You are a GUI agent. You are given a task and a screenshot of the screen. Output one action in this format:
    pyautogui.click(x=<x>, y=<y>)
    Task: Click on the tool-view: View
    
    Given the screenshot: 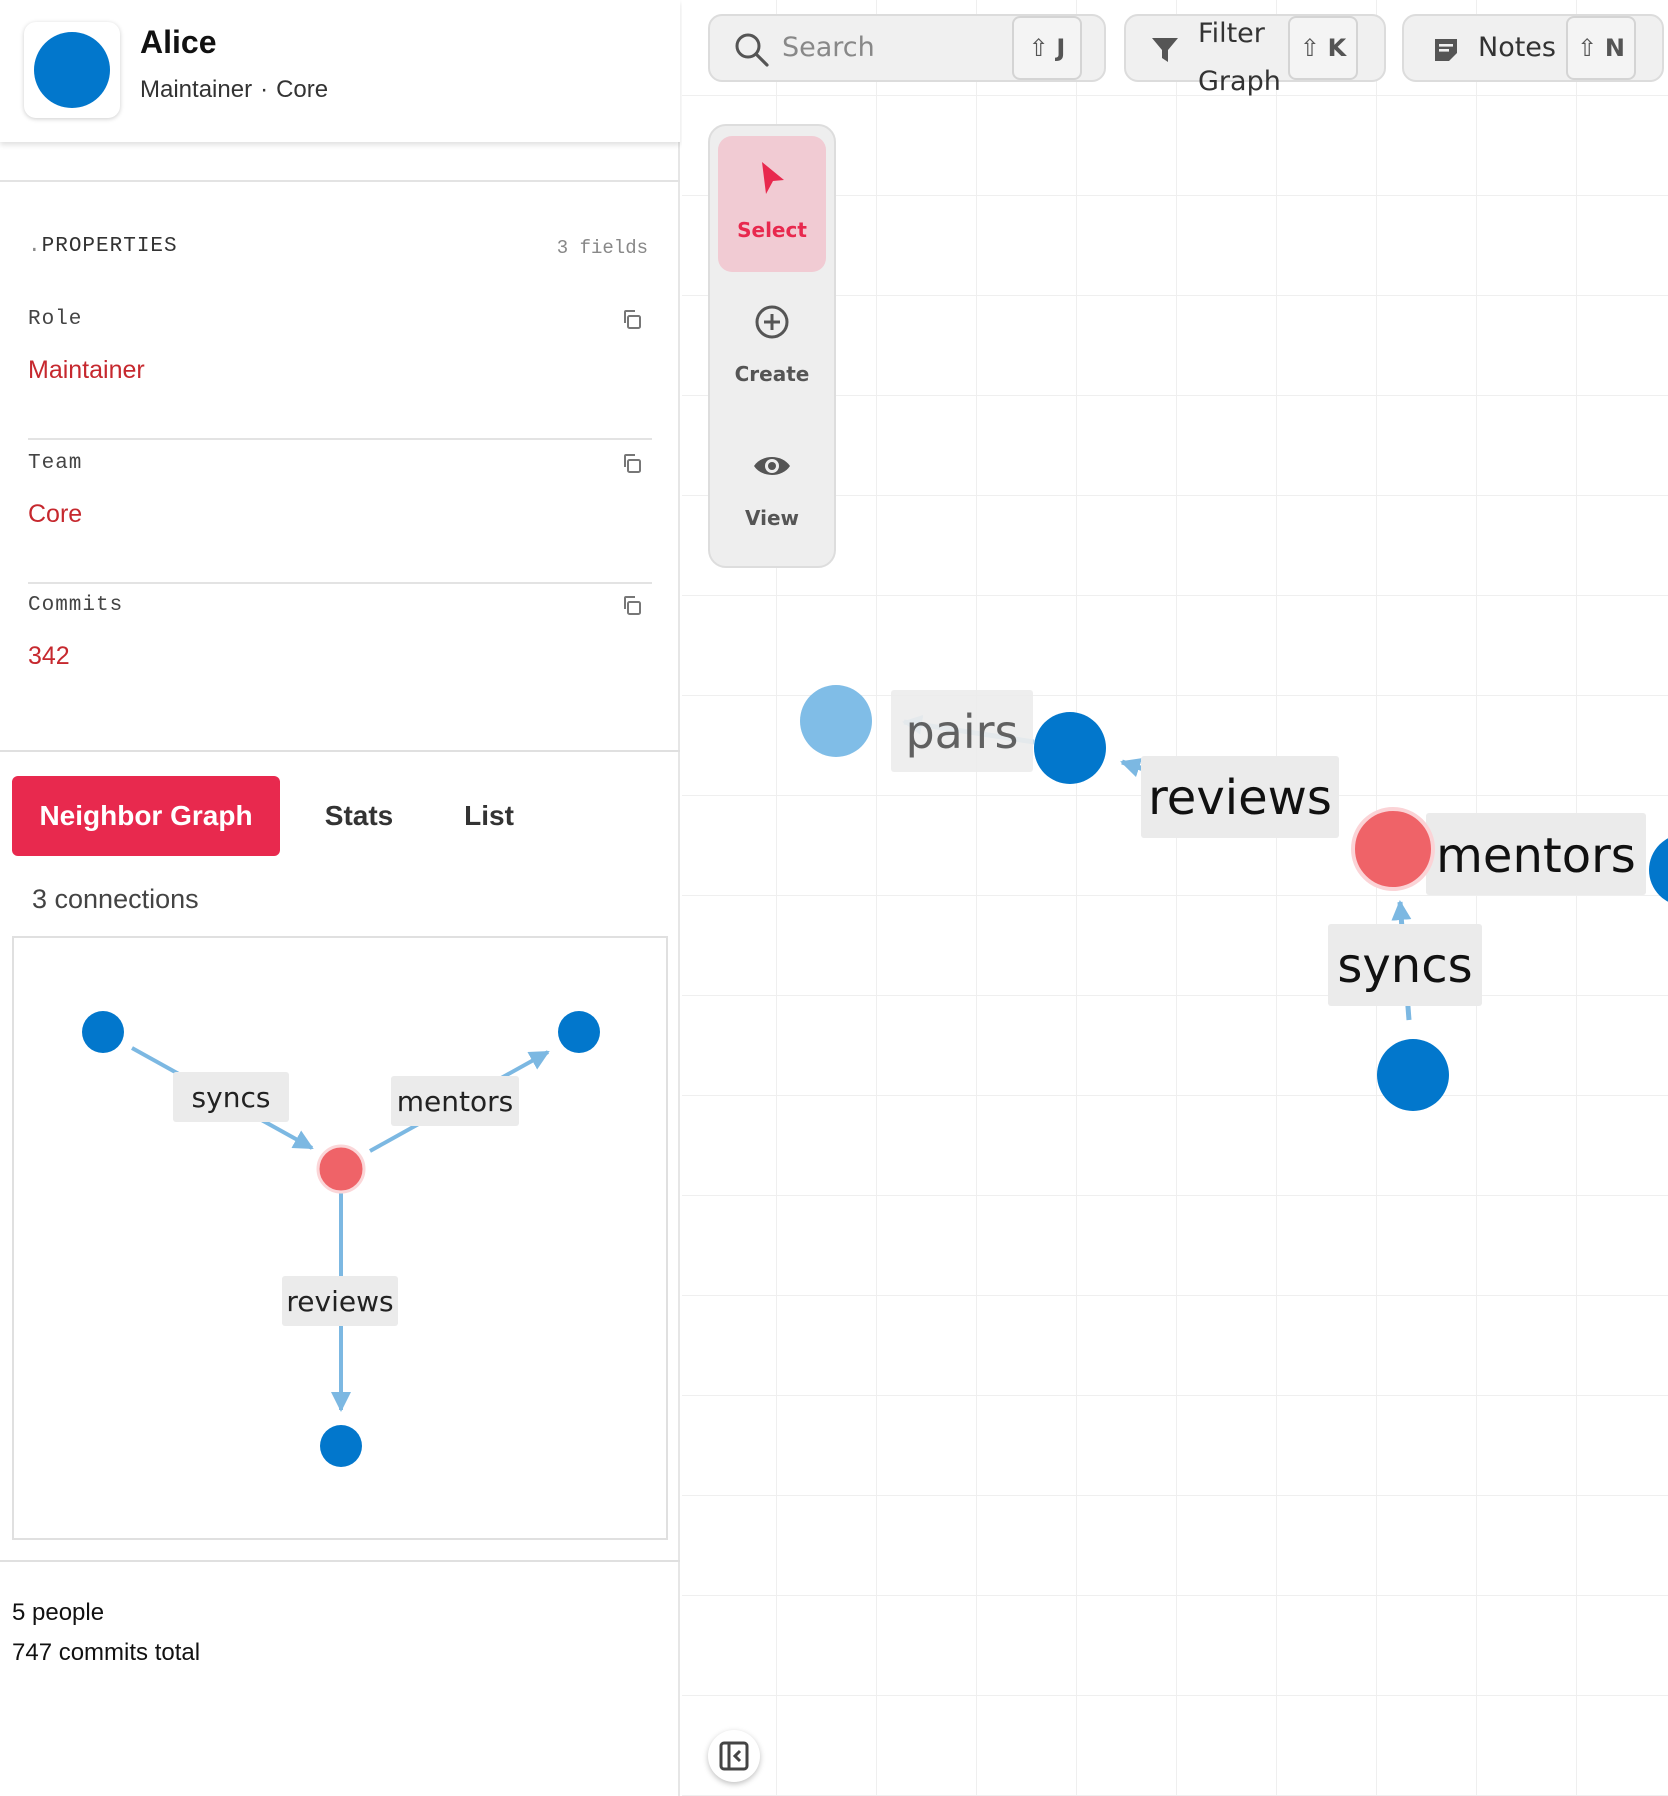 What is the action you would take?
    pyautogui.click(x=772, y=492)
    